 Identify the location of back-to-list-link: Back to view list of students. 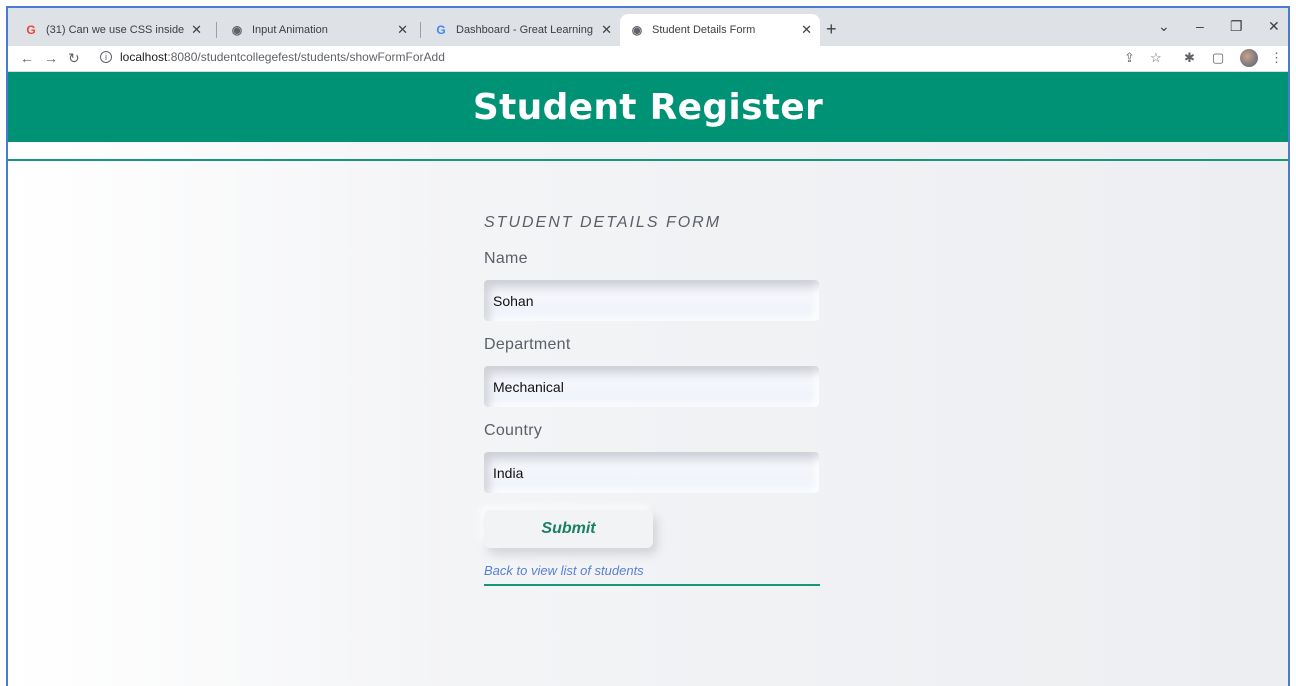
(564, 570).